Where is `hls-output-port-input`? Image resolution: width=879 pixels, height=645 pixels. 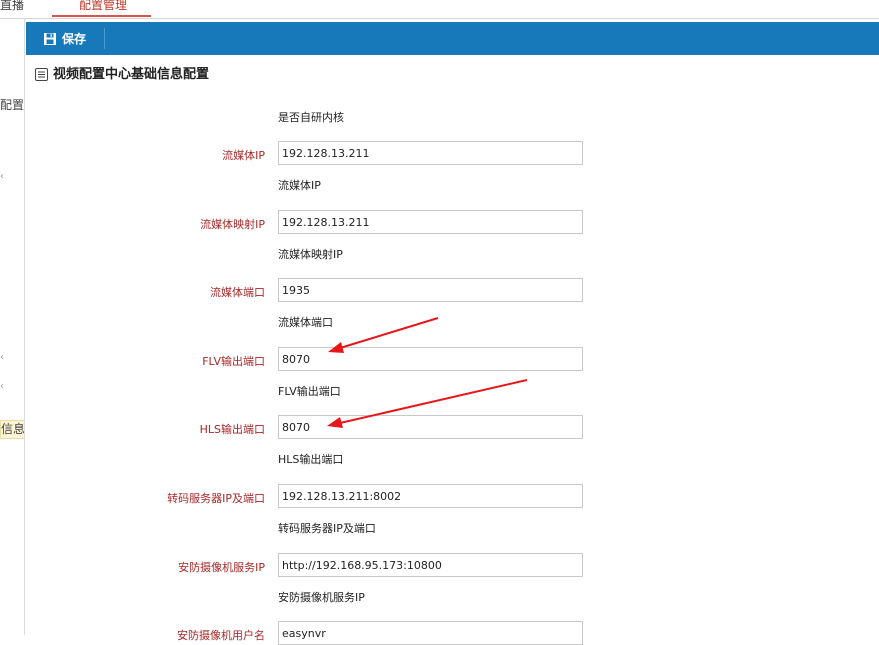
hls-output-port-input is located at coordinates (430, 427).